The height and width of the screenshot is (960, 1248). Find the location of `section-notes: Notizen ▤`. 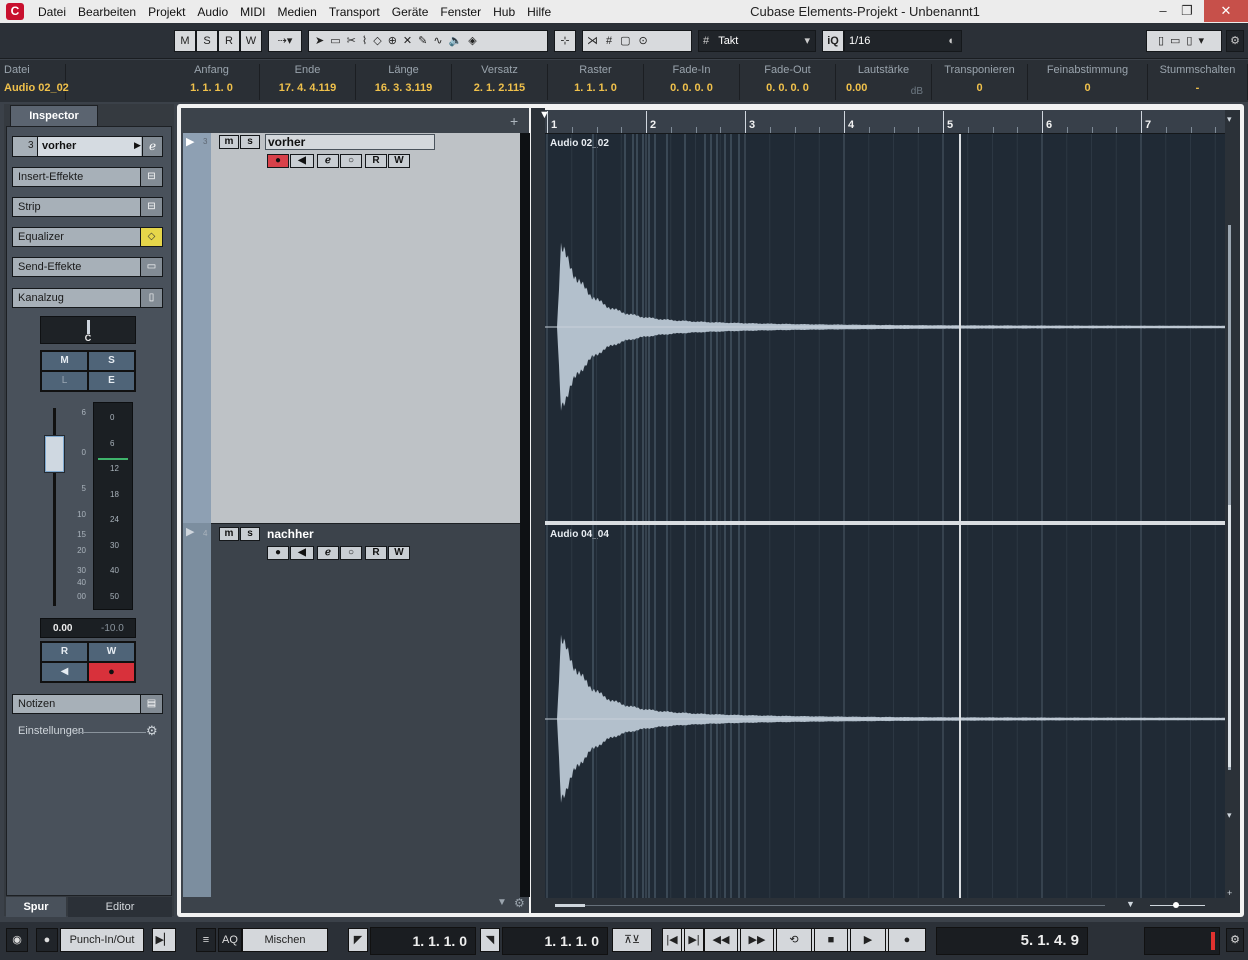

section-notes: Notizen ▤ is located at coordinates (87, 704).